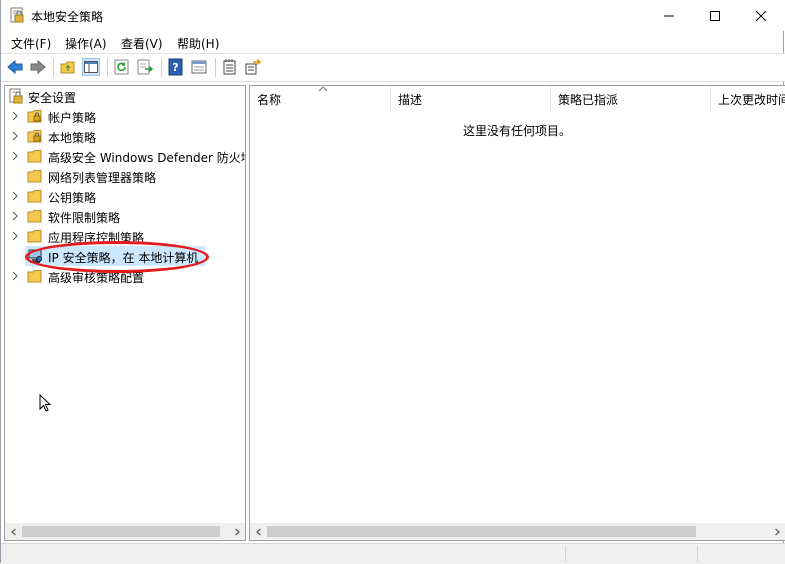 This screenshot has height=564, width=785. I want to click on forward-arrow-icon, so click(38, 67).